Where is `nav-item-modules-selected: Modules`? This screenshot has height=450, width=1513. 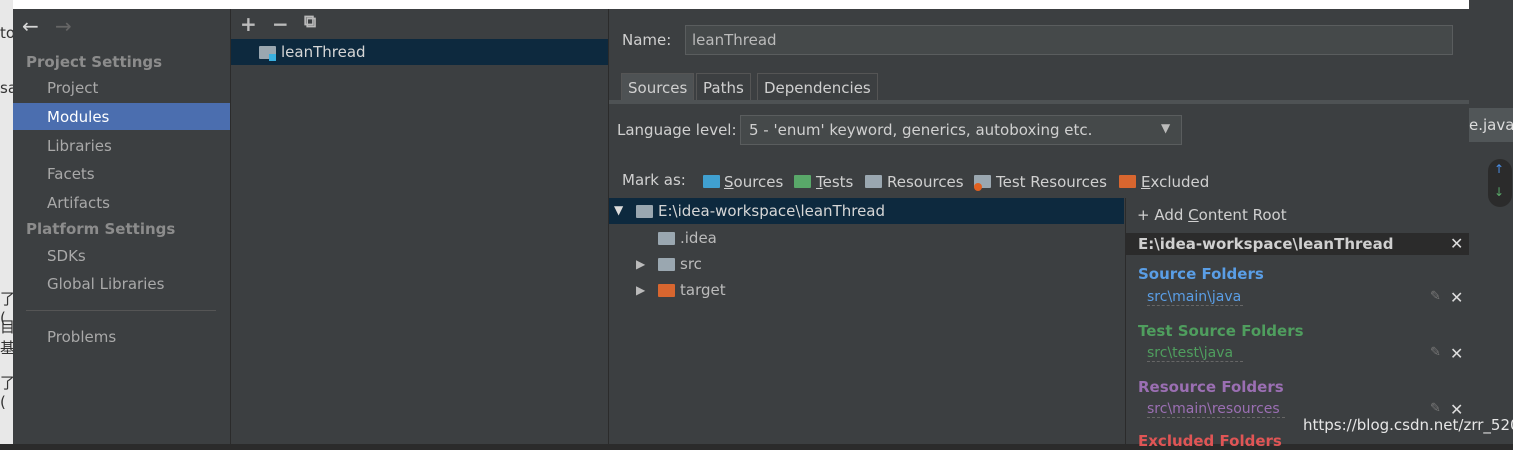 nav-item-modules-selected: Modules is located at coordinates (121, 116).